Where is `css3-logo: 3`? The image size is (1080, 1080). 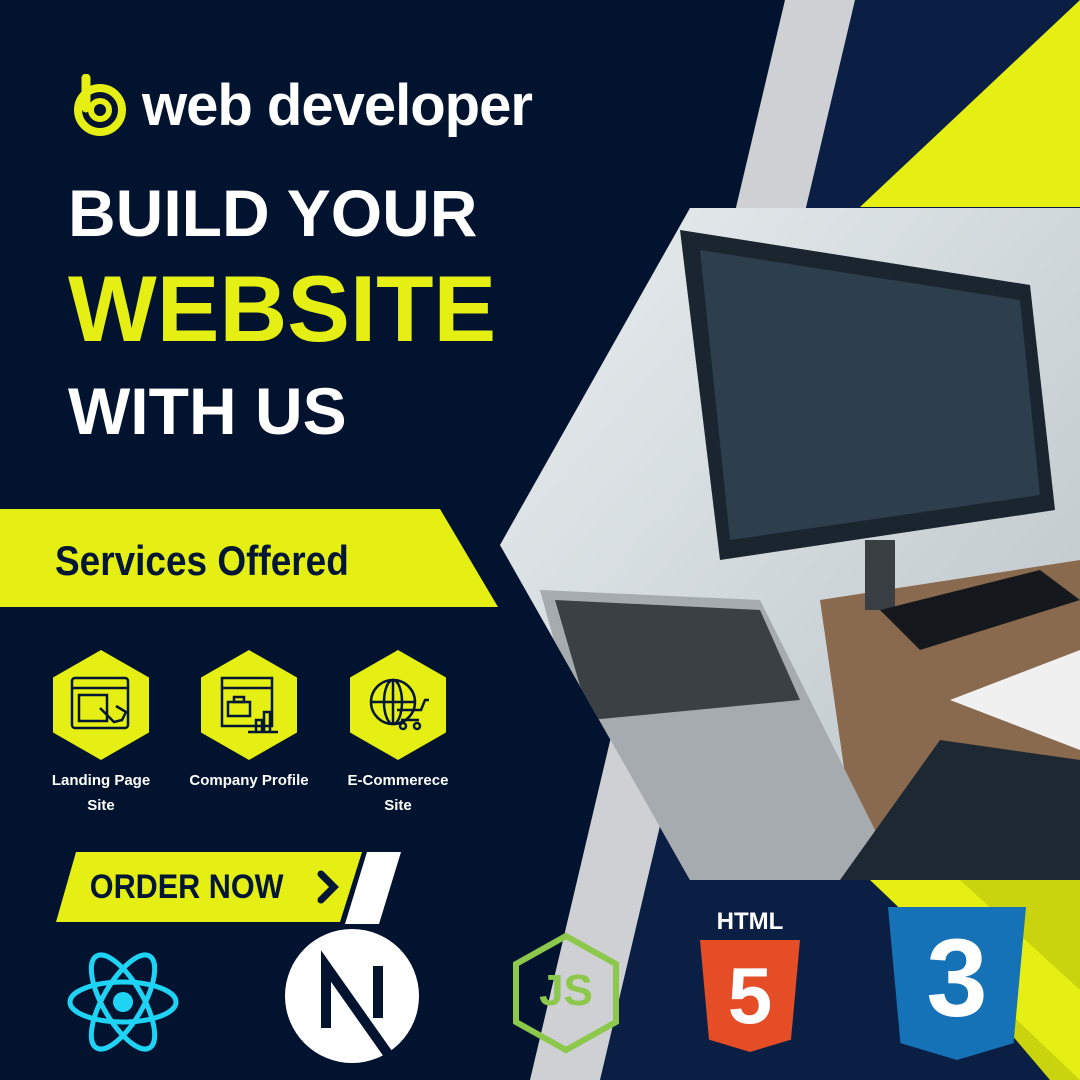 css3-logo: 3 is located at coordinates (957, 983).